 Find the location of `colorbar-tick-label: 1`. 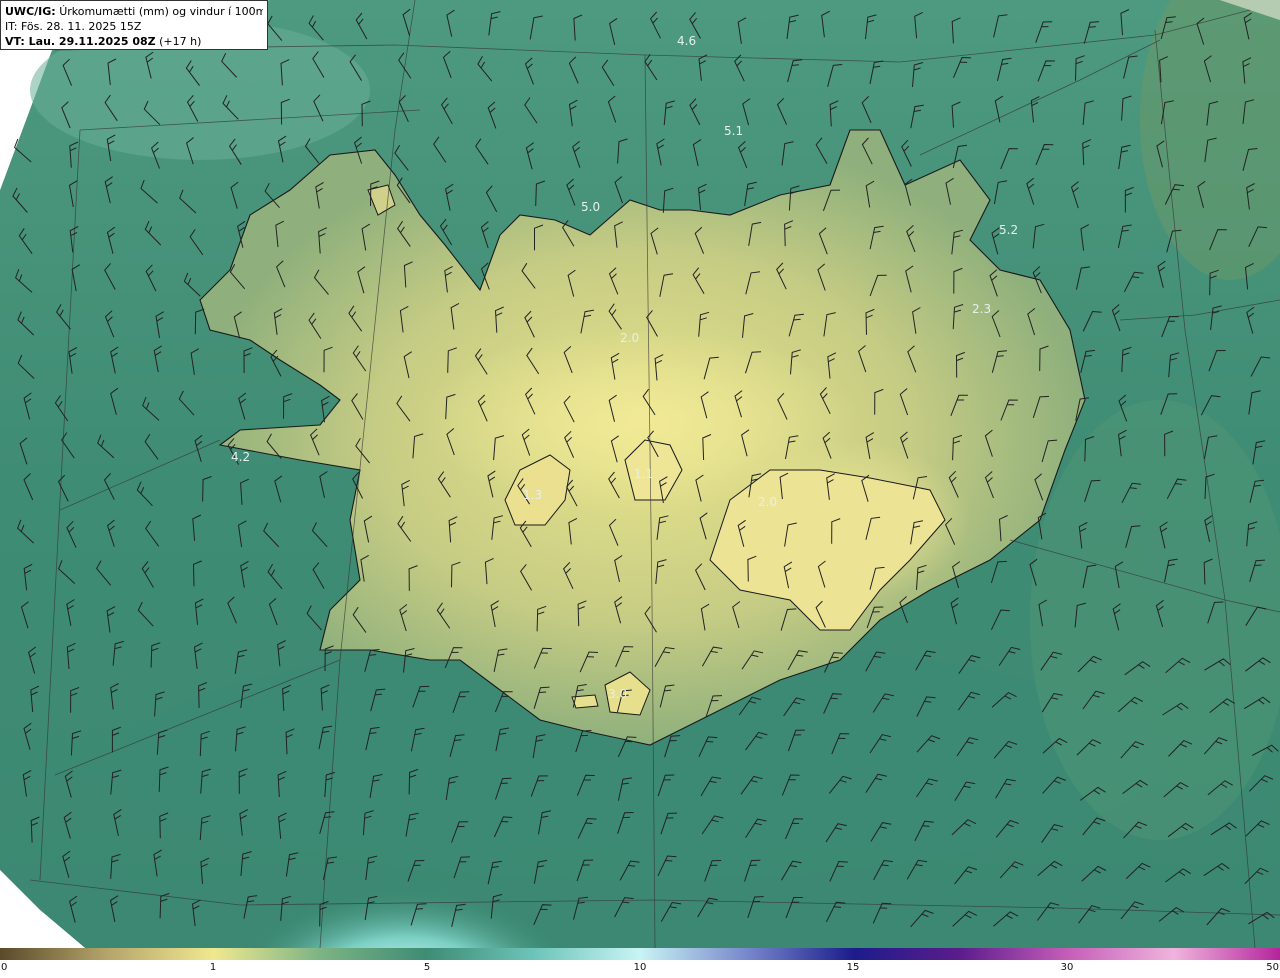

colorbar-tick-label: 1 is located at coordinates (213, 967).